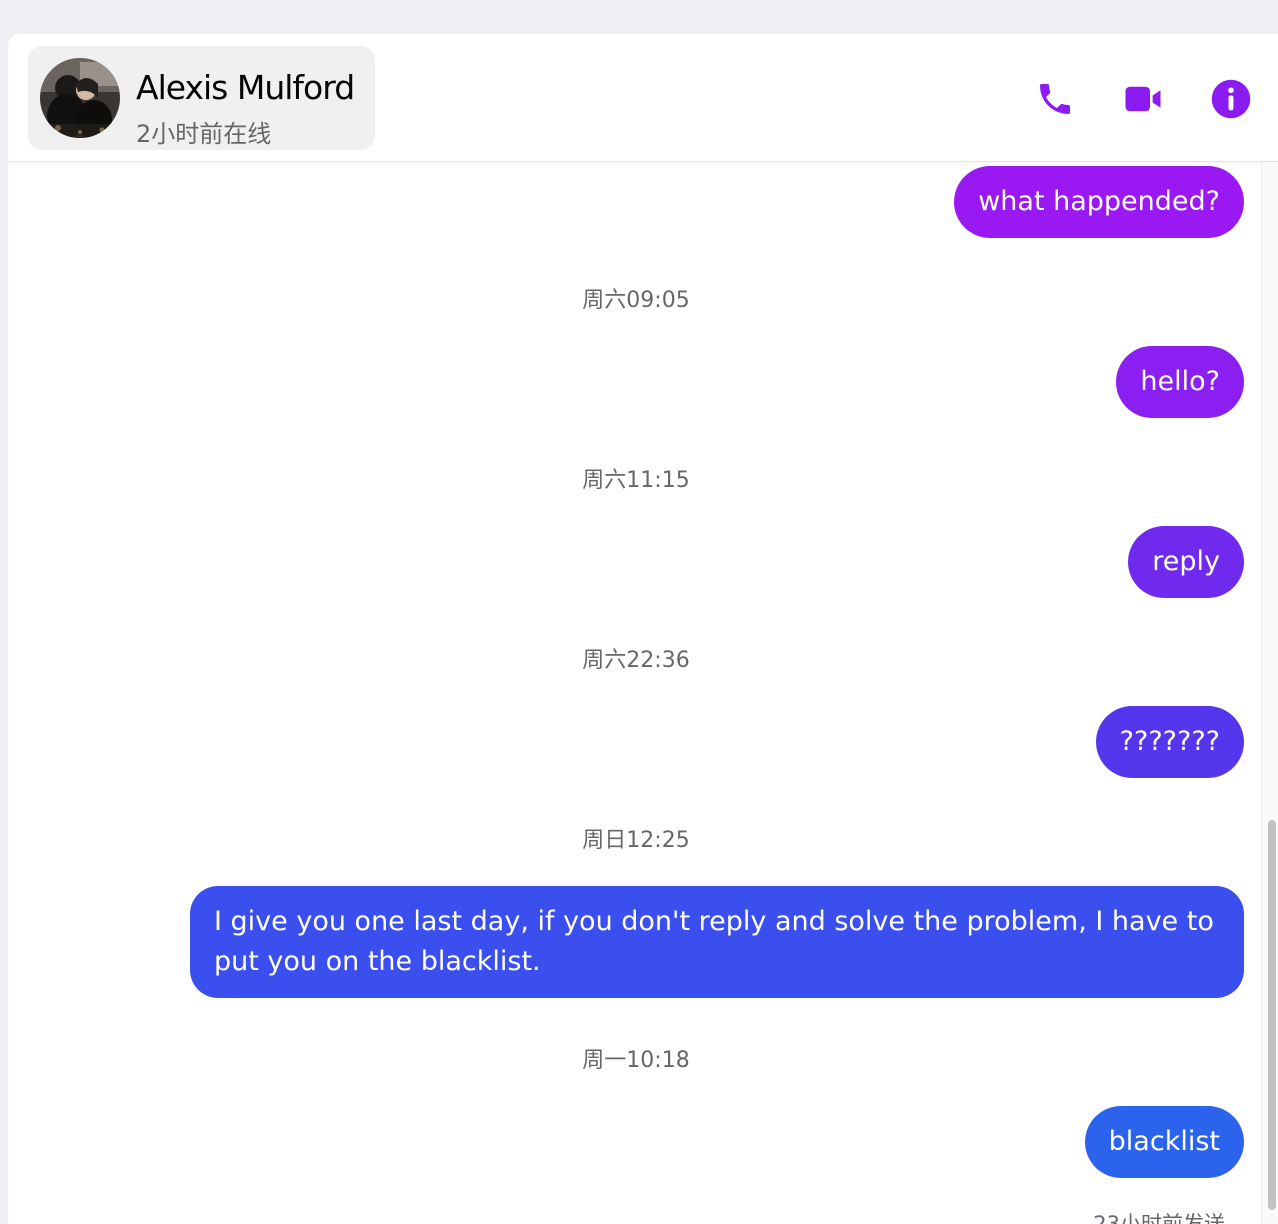 This screenshot has height=1224, width=1278. I want to click on scrollbar-thumb, so click(1272, 1015).